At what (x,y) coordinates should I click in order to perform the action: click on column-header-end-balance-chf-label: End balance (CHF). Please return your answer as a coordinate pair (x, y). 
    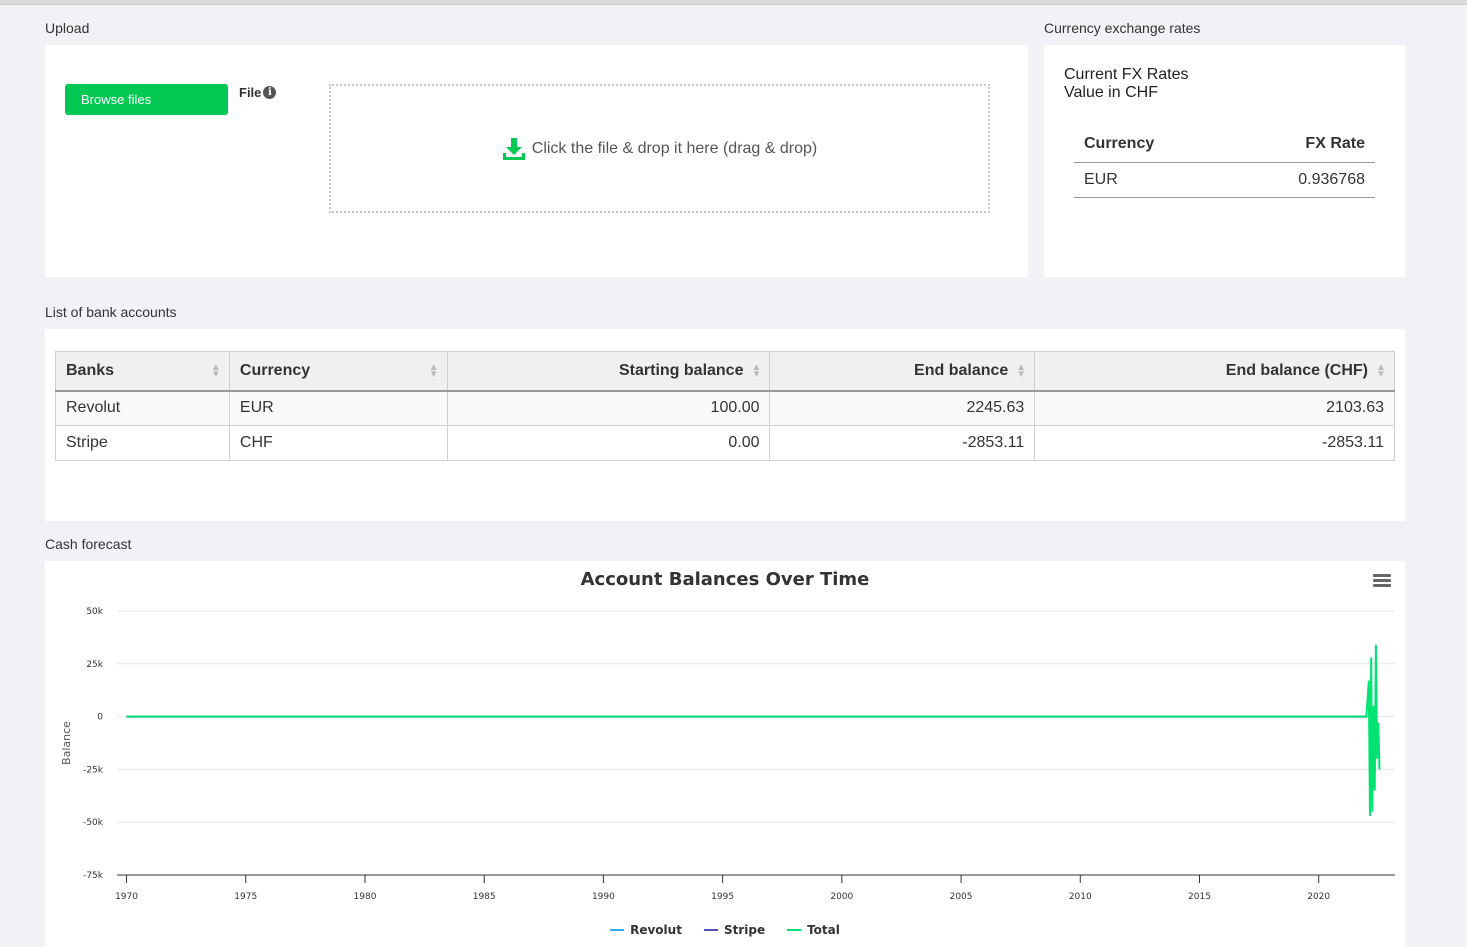
    Looking at the image, I should click on (1296, 370).